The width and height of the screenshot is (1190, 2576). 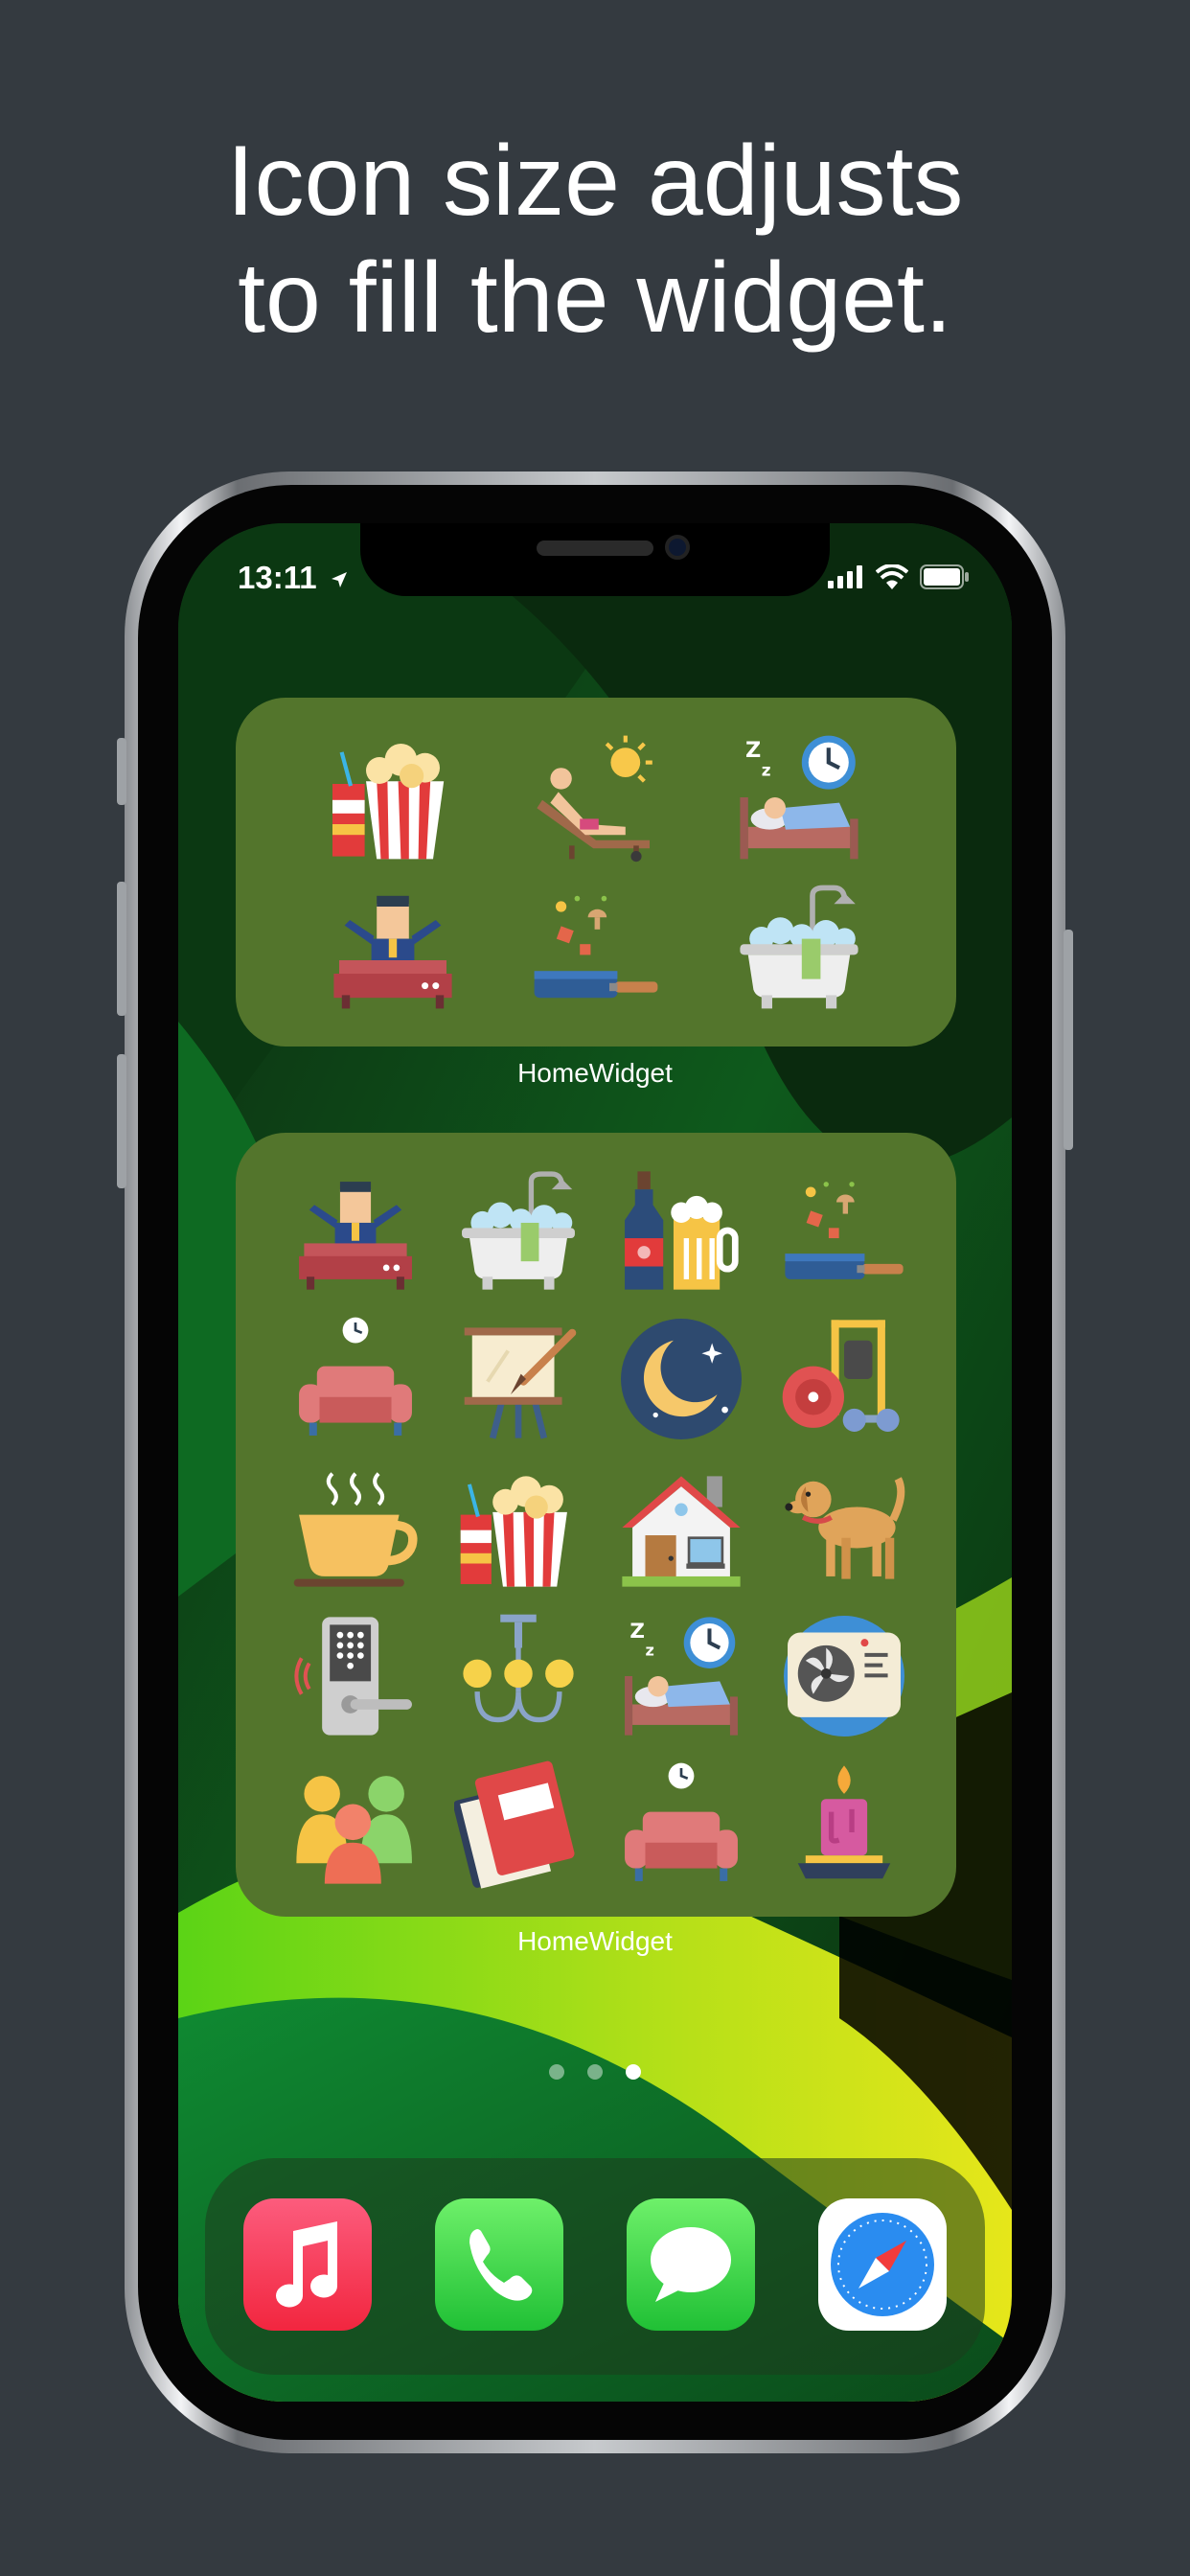 What do you see at coordinates (892, 576) in the screenshot?
I see `wifi-icon` at bounding box center [892, 576].